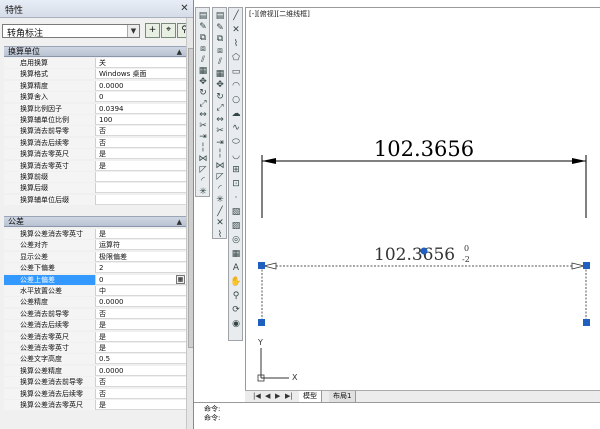  What do you see at coordinates (95, 313) in the screenshot?
I see `property-row: 公差消去前导零否` at bounding box center [95, 313].